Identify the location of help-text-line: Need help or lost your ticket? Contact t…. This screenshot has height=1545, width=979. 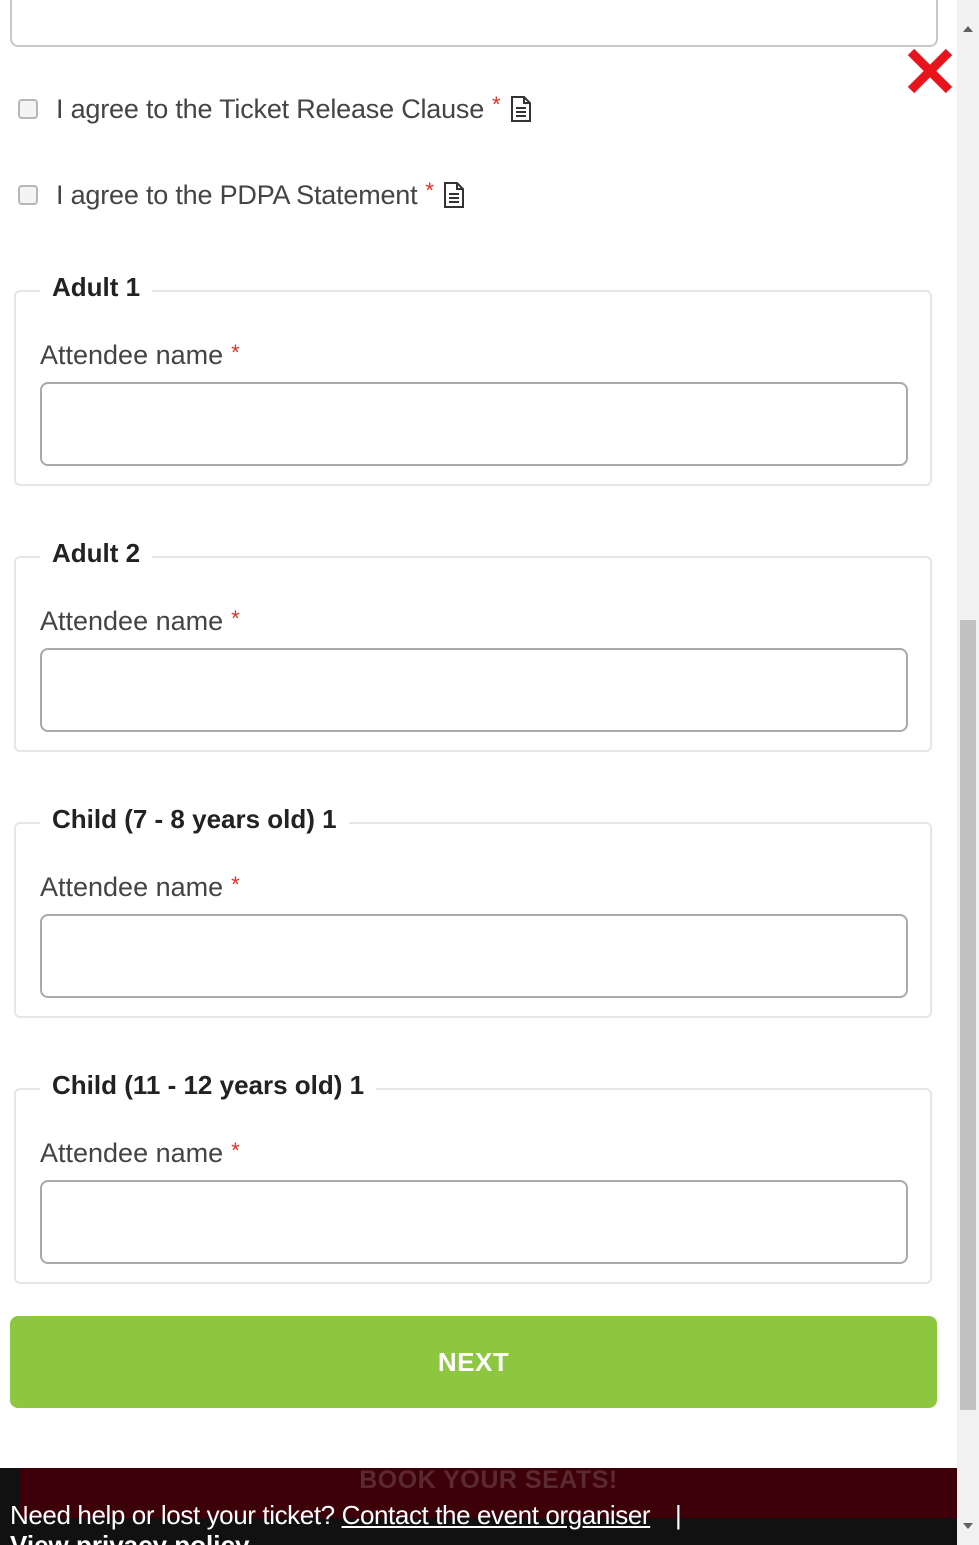
(346, 1515).